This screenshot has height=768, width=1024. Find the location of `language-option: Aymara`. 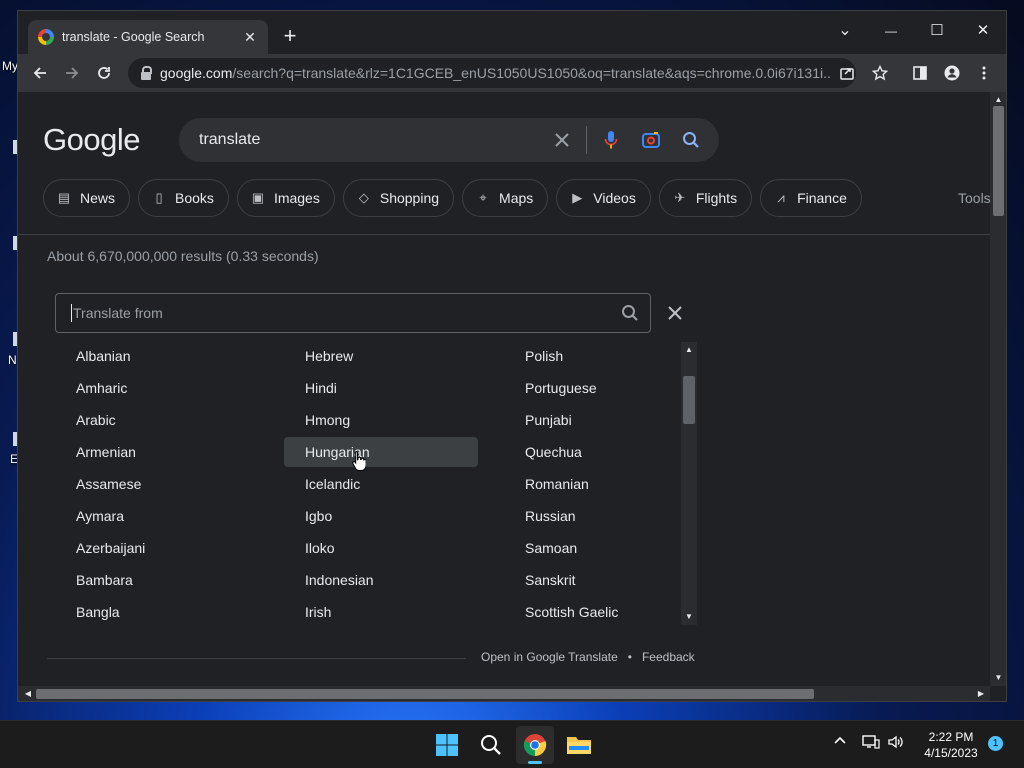

language-option: Aymara is located at coordinates (152, 516).